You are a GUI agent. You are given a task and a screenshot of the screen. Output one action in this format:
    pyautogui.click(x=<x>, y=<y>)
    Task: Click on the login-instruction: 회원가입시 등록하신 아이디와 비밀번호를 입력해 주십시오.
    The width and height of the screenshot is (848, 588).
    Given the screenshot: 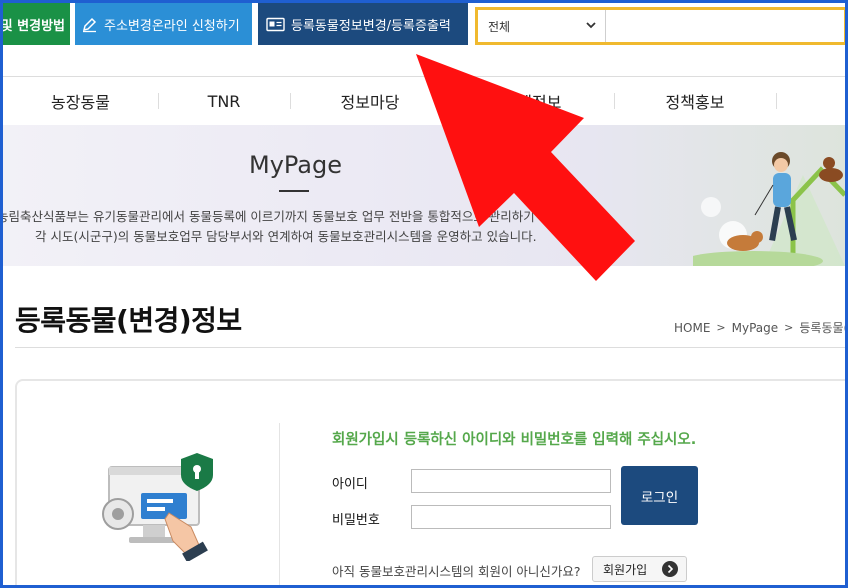 What is the action you would take?
    pyautogui.click(x=514, y=440)
    